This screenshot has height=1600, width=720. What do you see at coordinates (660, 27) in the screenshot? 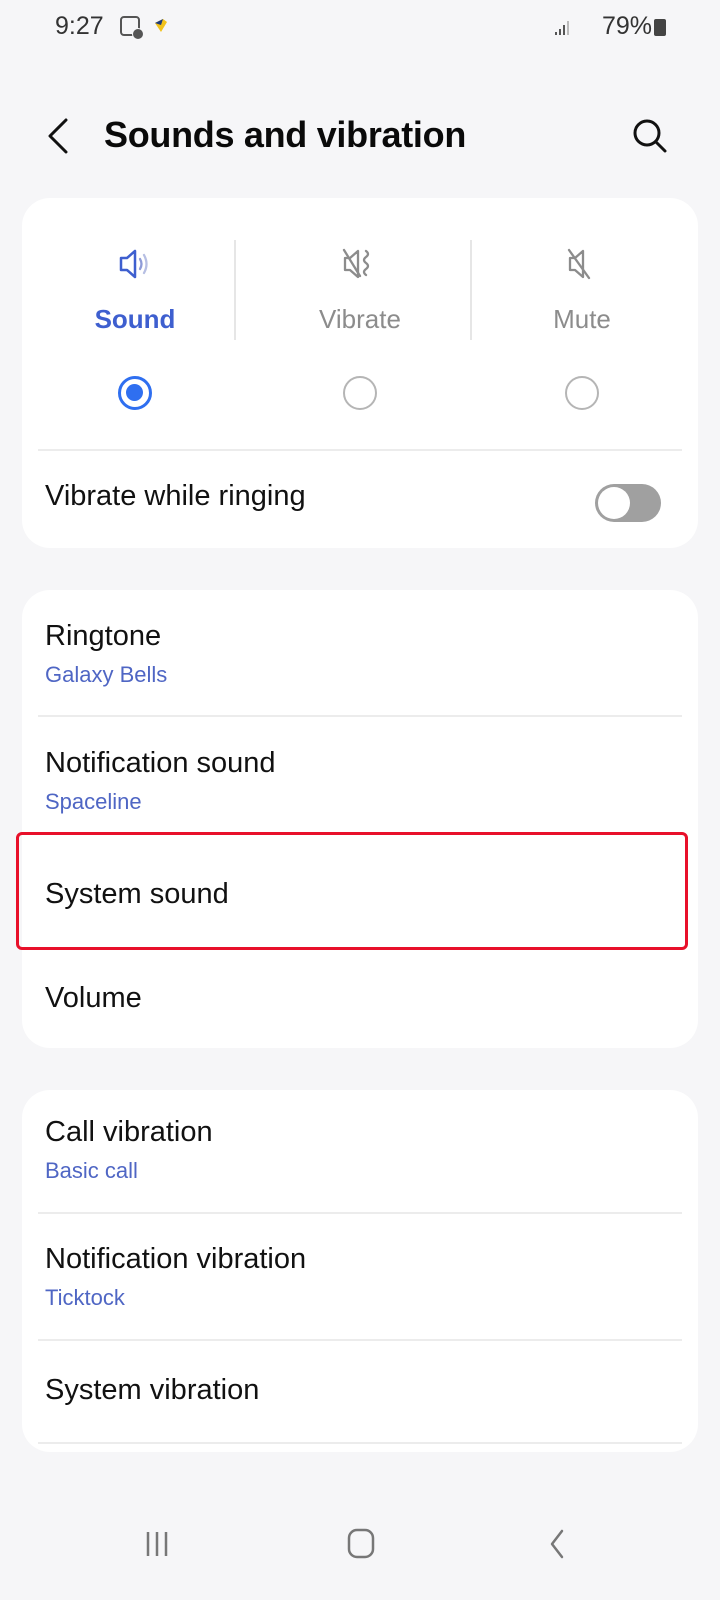
I see `battery-icon` at bounding box center [660, 27].